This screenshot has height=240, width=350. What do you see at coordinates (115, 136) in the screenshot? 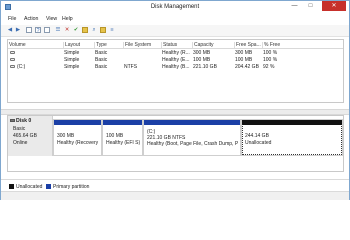
I see `partition-size: 100 MB` at bounding box center [115, 136].